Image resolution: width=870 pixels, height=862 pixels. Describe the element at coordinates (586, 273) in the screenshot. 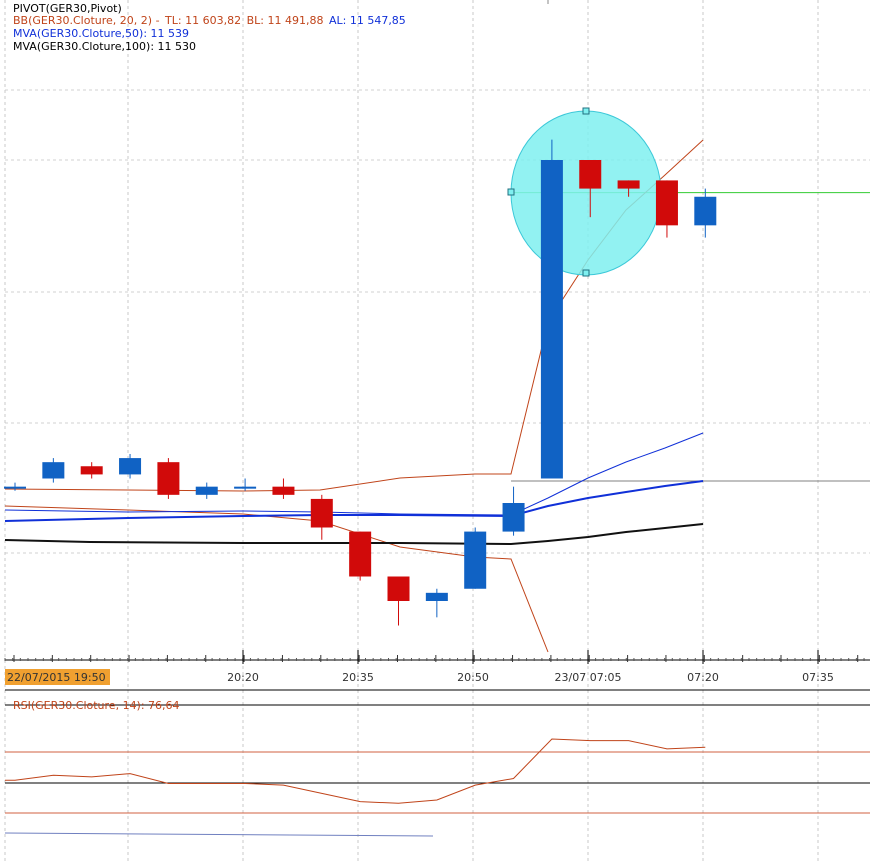

I see `handle-bottom` at that location.